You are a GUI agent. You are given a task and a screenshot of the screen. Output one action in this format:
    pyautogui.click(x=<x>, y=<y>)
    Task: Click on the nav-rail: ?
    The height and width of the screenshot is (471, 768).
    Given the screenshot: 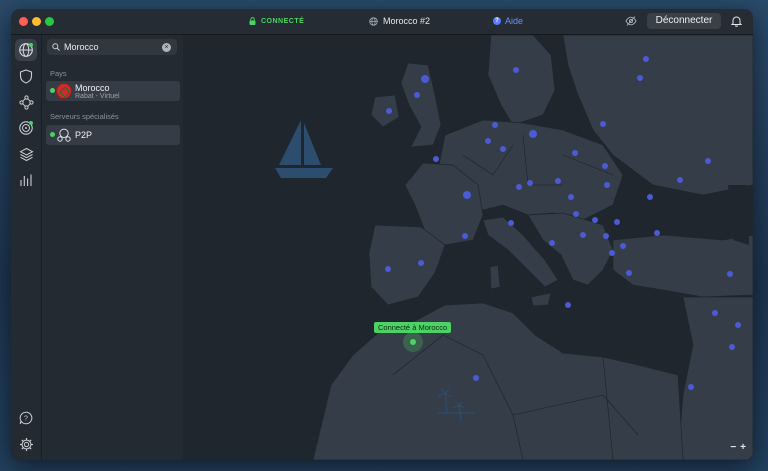 What is the action you would take?
    pyautogui.click(x=26, y=247)
    